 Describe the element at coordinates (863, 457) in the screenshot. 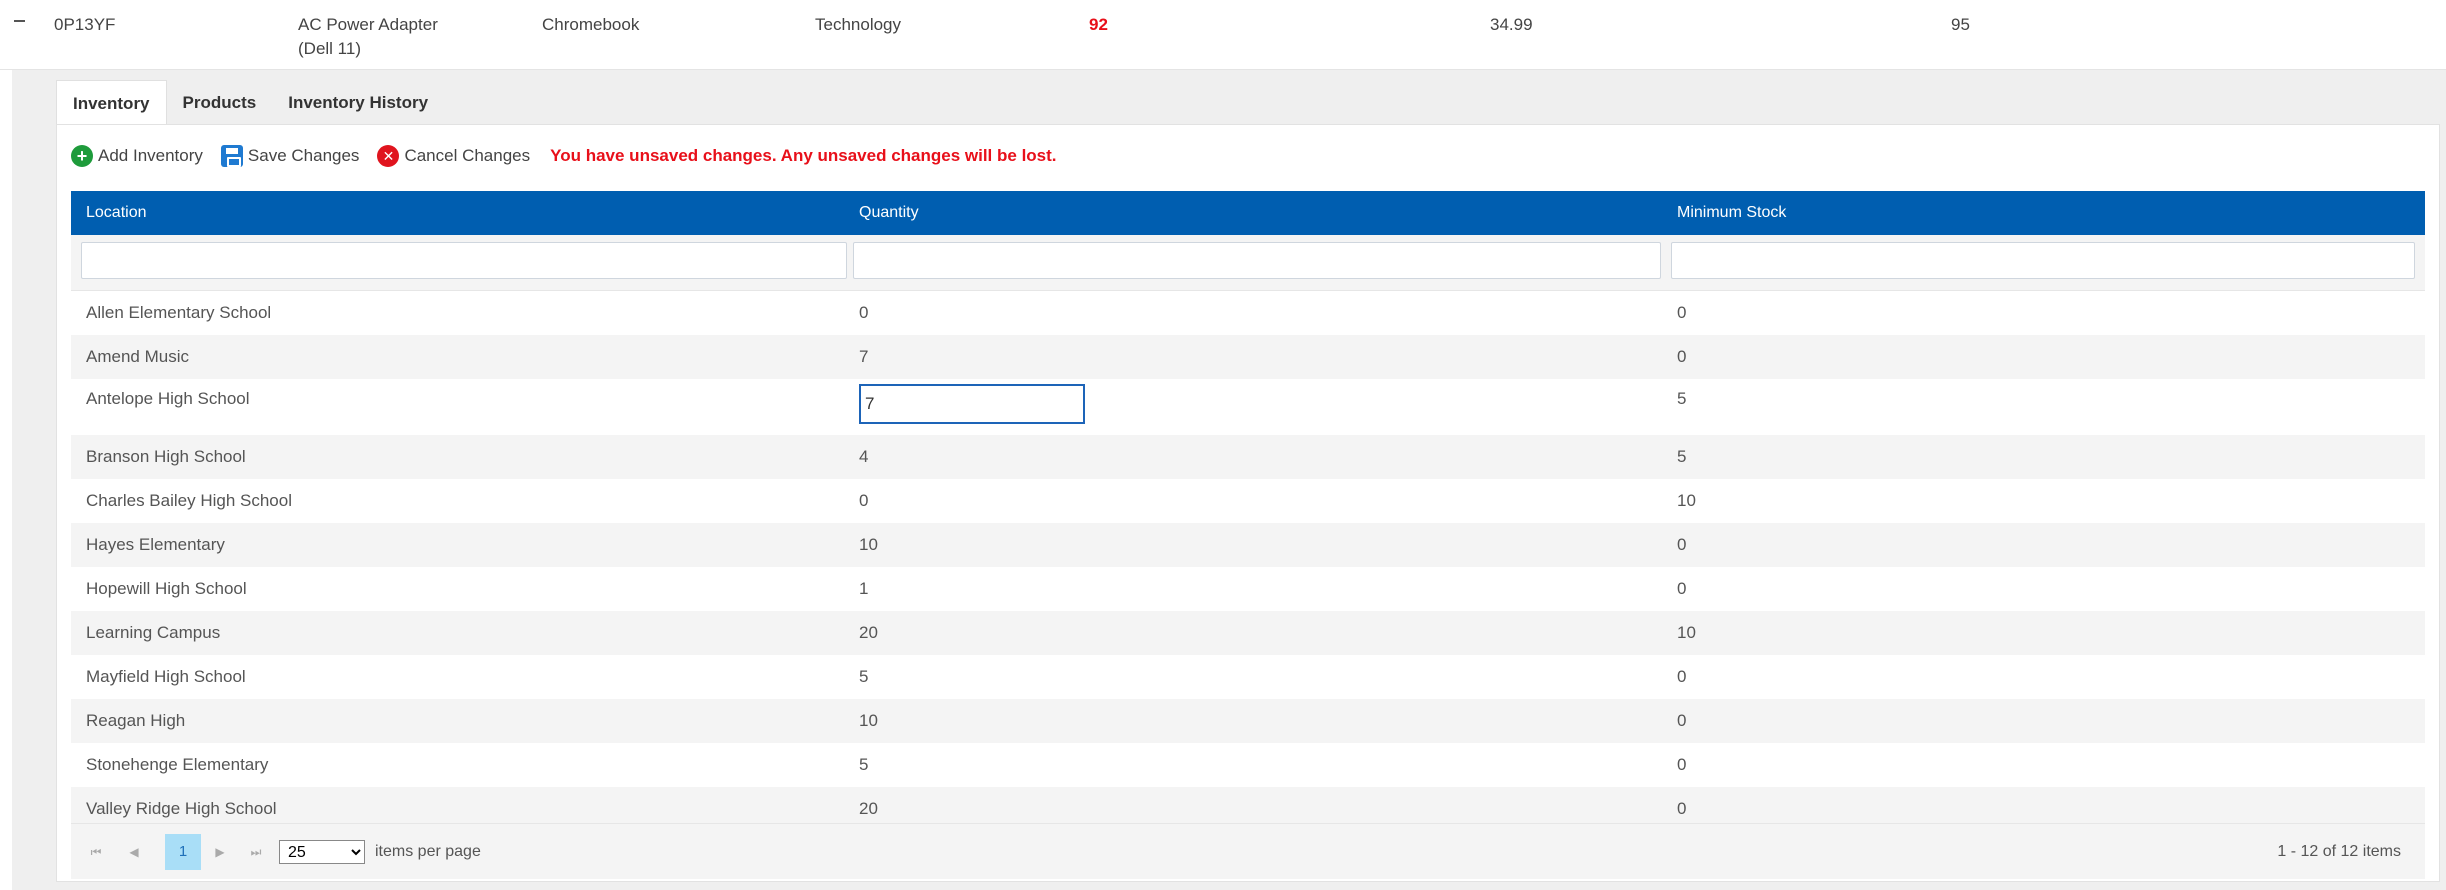

I see `quantity-cell: 4` at that location.